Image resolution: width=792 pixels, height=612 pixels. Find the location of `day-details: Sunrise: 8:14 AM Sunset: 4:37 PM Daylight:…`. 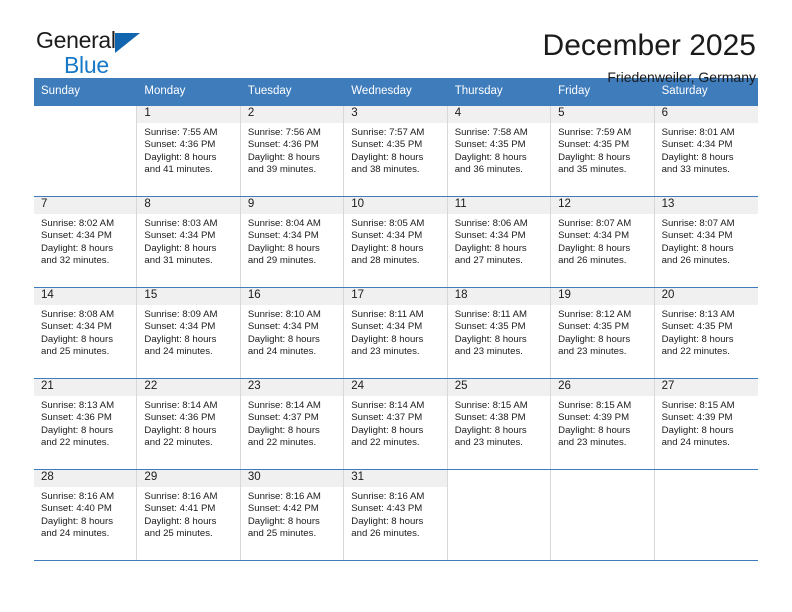

day-details: Sunrise: 8:14 AM Sunset: 4:37 PM Daylight:… is located at coordinates (292, 423).